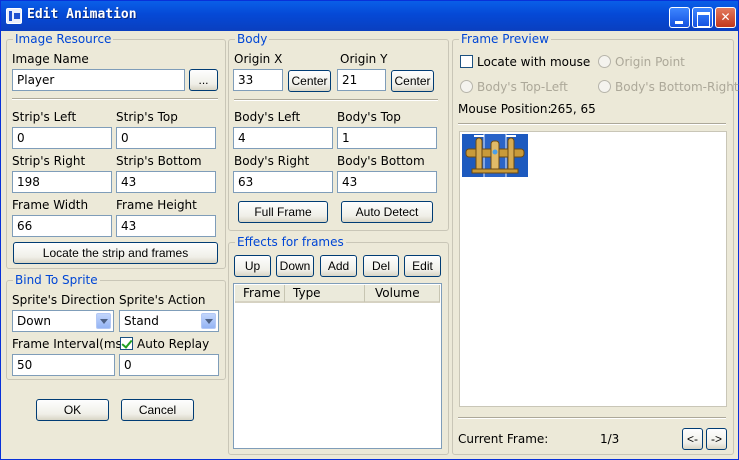  What do you see at coordinates (702, 17) in the screenshot?
I see `maximize-button` at bounding box center [702, 17].